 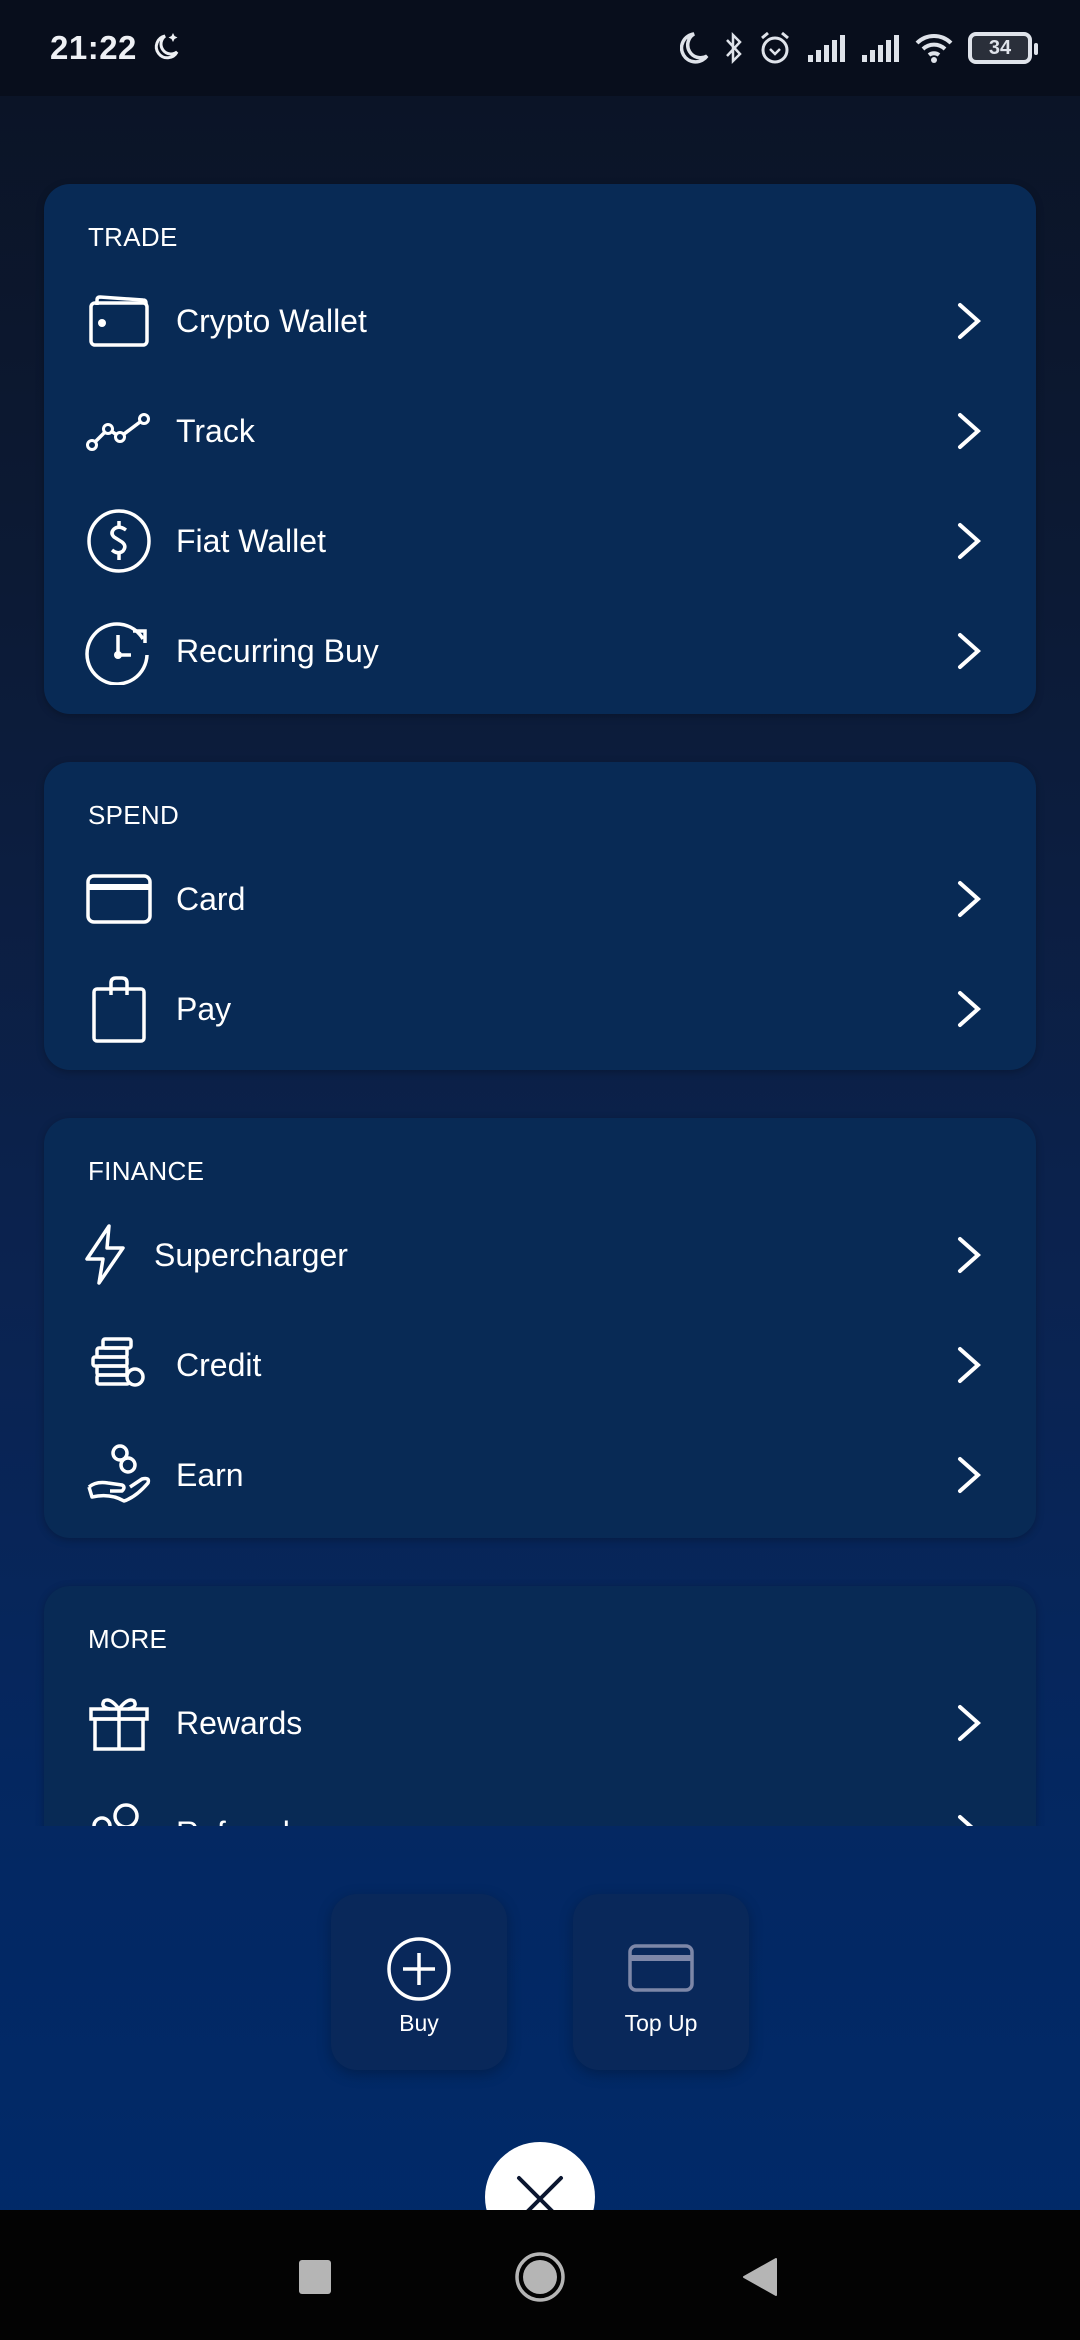 What do you see at coordinates (540, 541) in the screenshot?
I see `menu-item-fiat-wallet: Fiat Wallet` at bounding box center [540, 541].